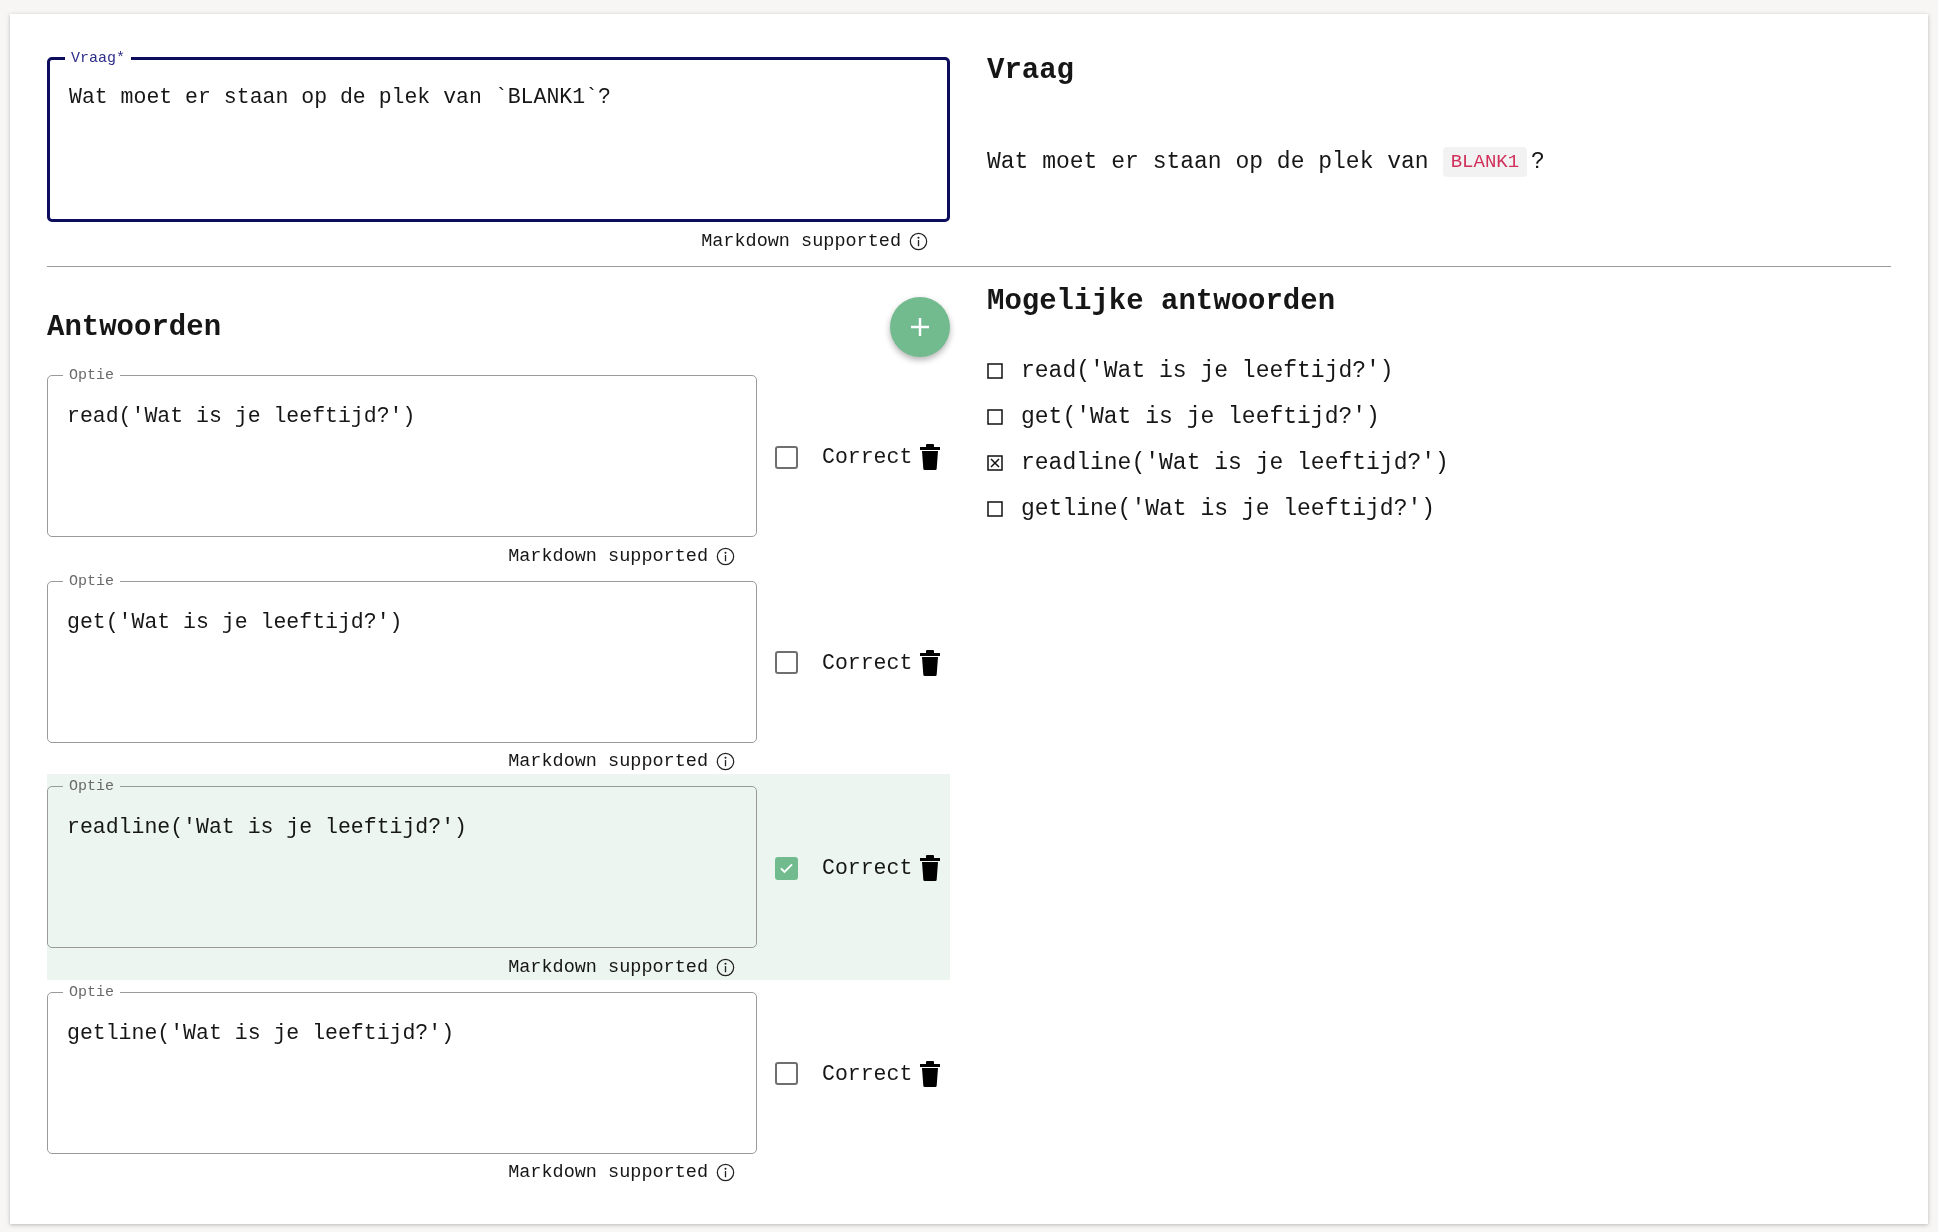 The image size is (1938, 1232). I want to click on question-preview-text: Wat moet er staan op de plek van BLANK1 ?, so click(1266, 162).